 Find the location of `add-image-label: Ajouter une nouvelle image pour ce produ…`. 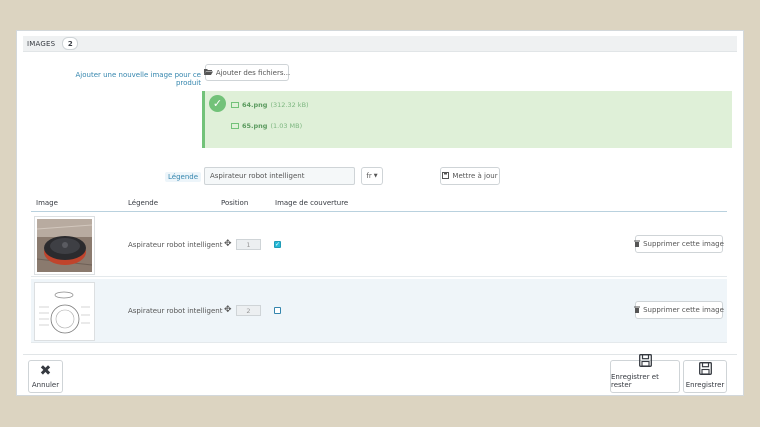

add-image-label: Ajouter une nouvelle image pour ce produ… is located at coordinates (138, 79).